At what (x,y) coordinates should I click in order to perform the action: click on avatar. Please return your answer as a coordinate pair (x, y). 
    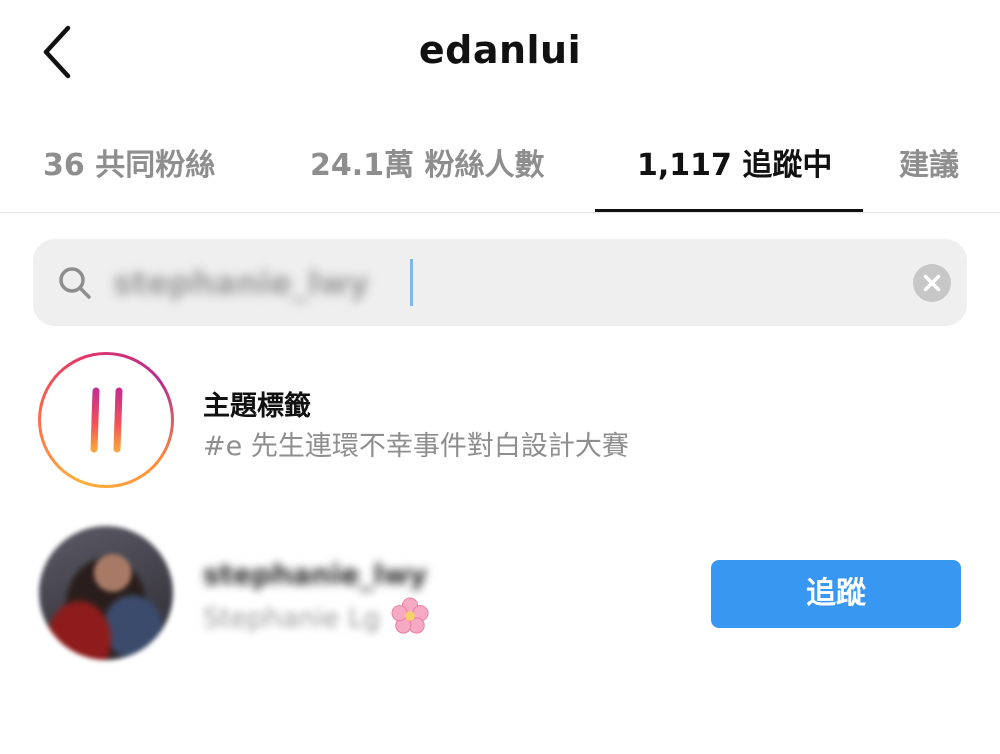
    Looking at the image, I should click on (106, 593).